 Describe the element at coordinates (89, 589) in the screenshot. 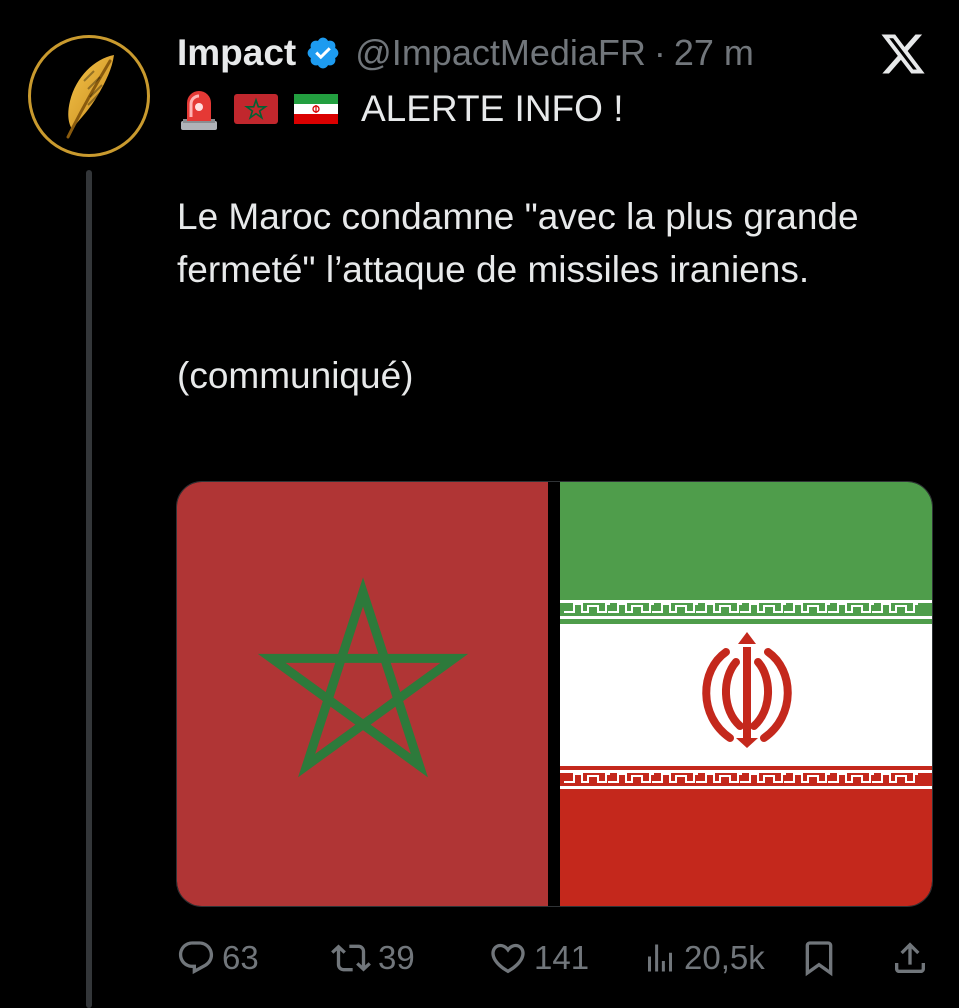

I see `thread-line` at that location.